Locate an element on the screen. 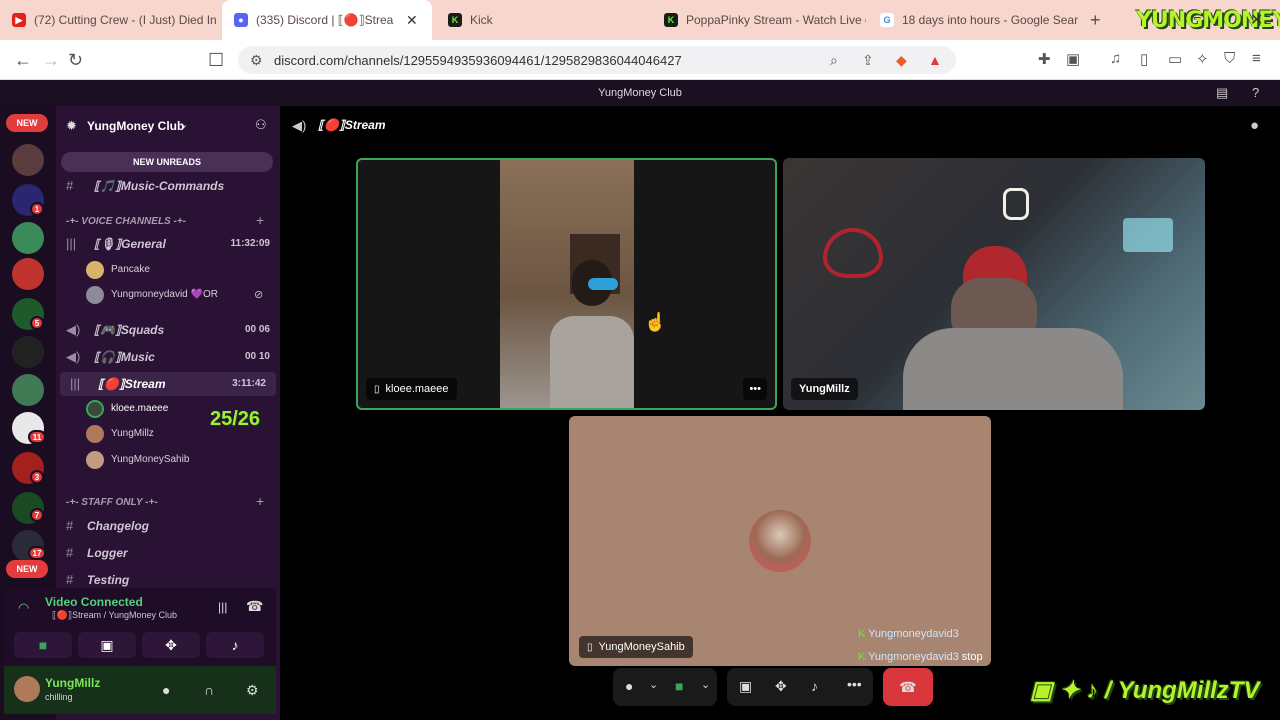 Image resolution: width=1280 pixels, height=720 pixels. tab-title: (335) Discord | ⟦🔴⟧Strea is located at coordinates (325, 20).